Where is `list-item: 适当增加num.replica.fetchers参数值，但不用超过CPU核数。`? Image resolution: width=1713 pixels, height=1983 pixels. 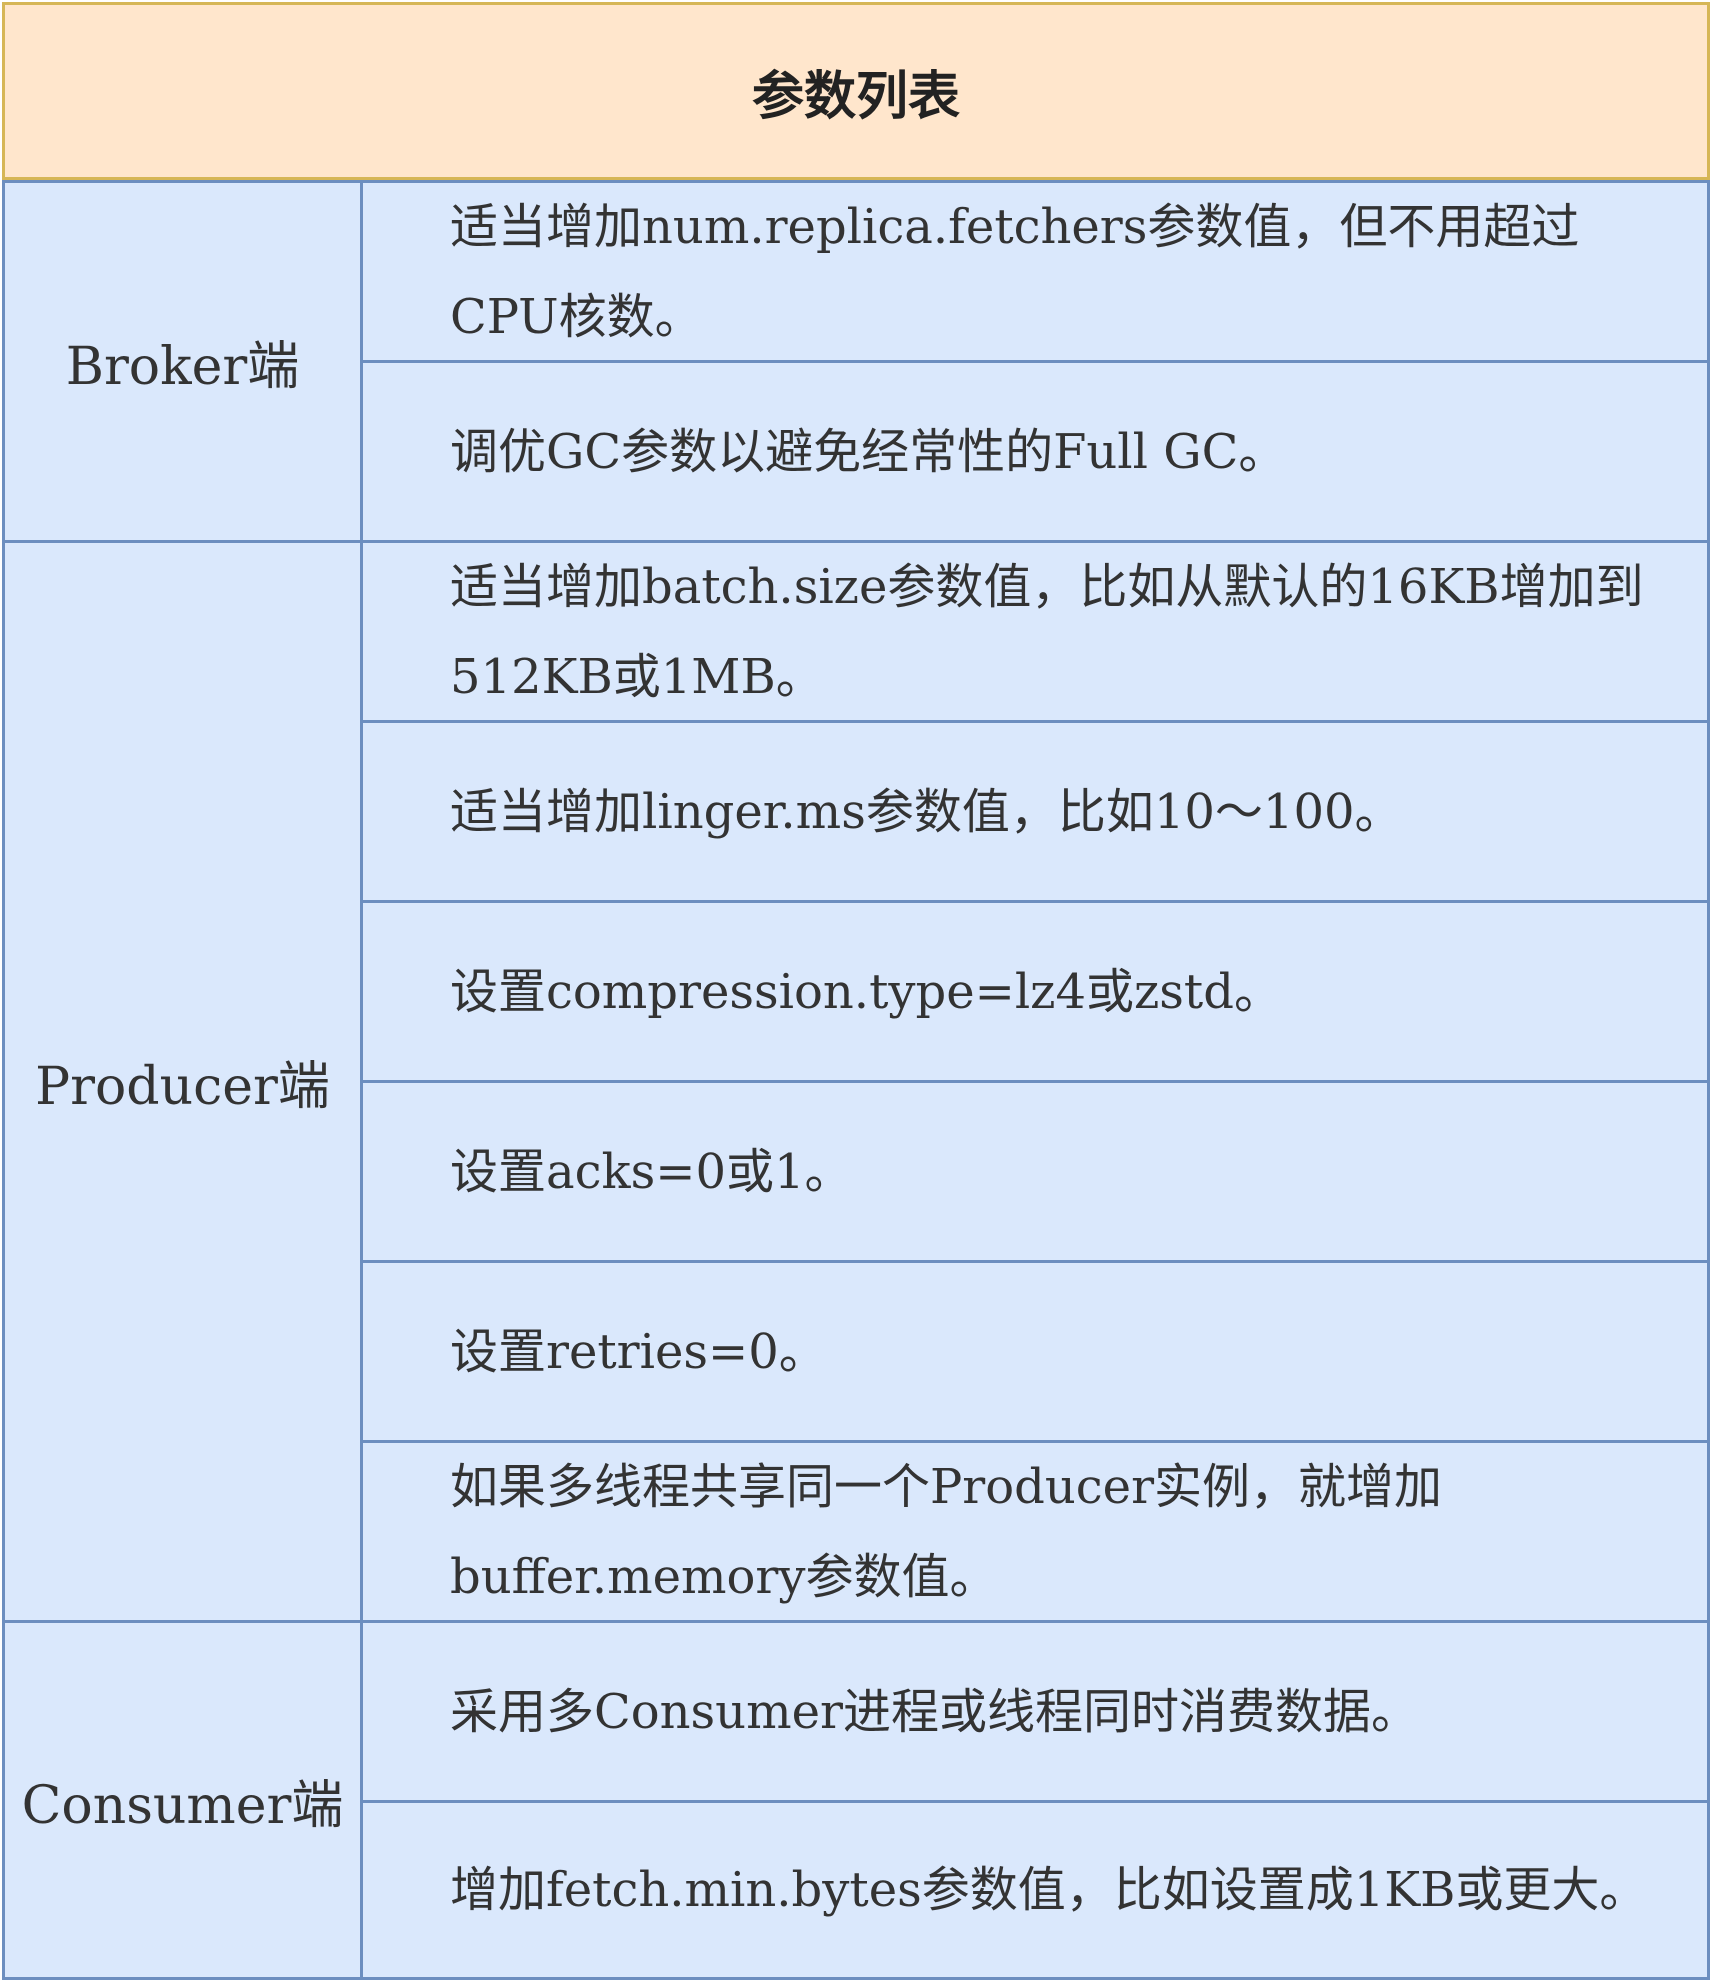
list-item: 适当增加num.replica.fetchers参数值，但不用超过CPU核数。 is located at coordinates (1035, 271).